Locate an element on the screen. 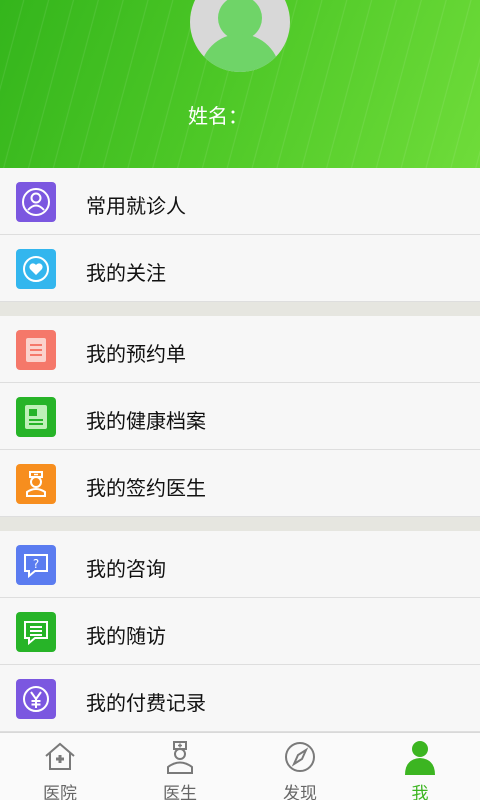 The image size is (480, 800). menu-item-payment-records: 我的付费记录 is located at coordinates (240, 698).